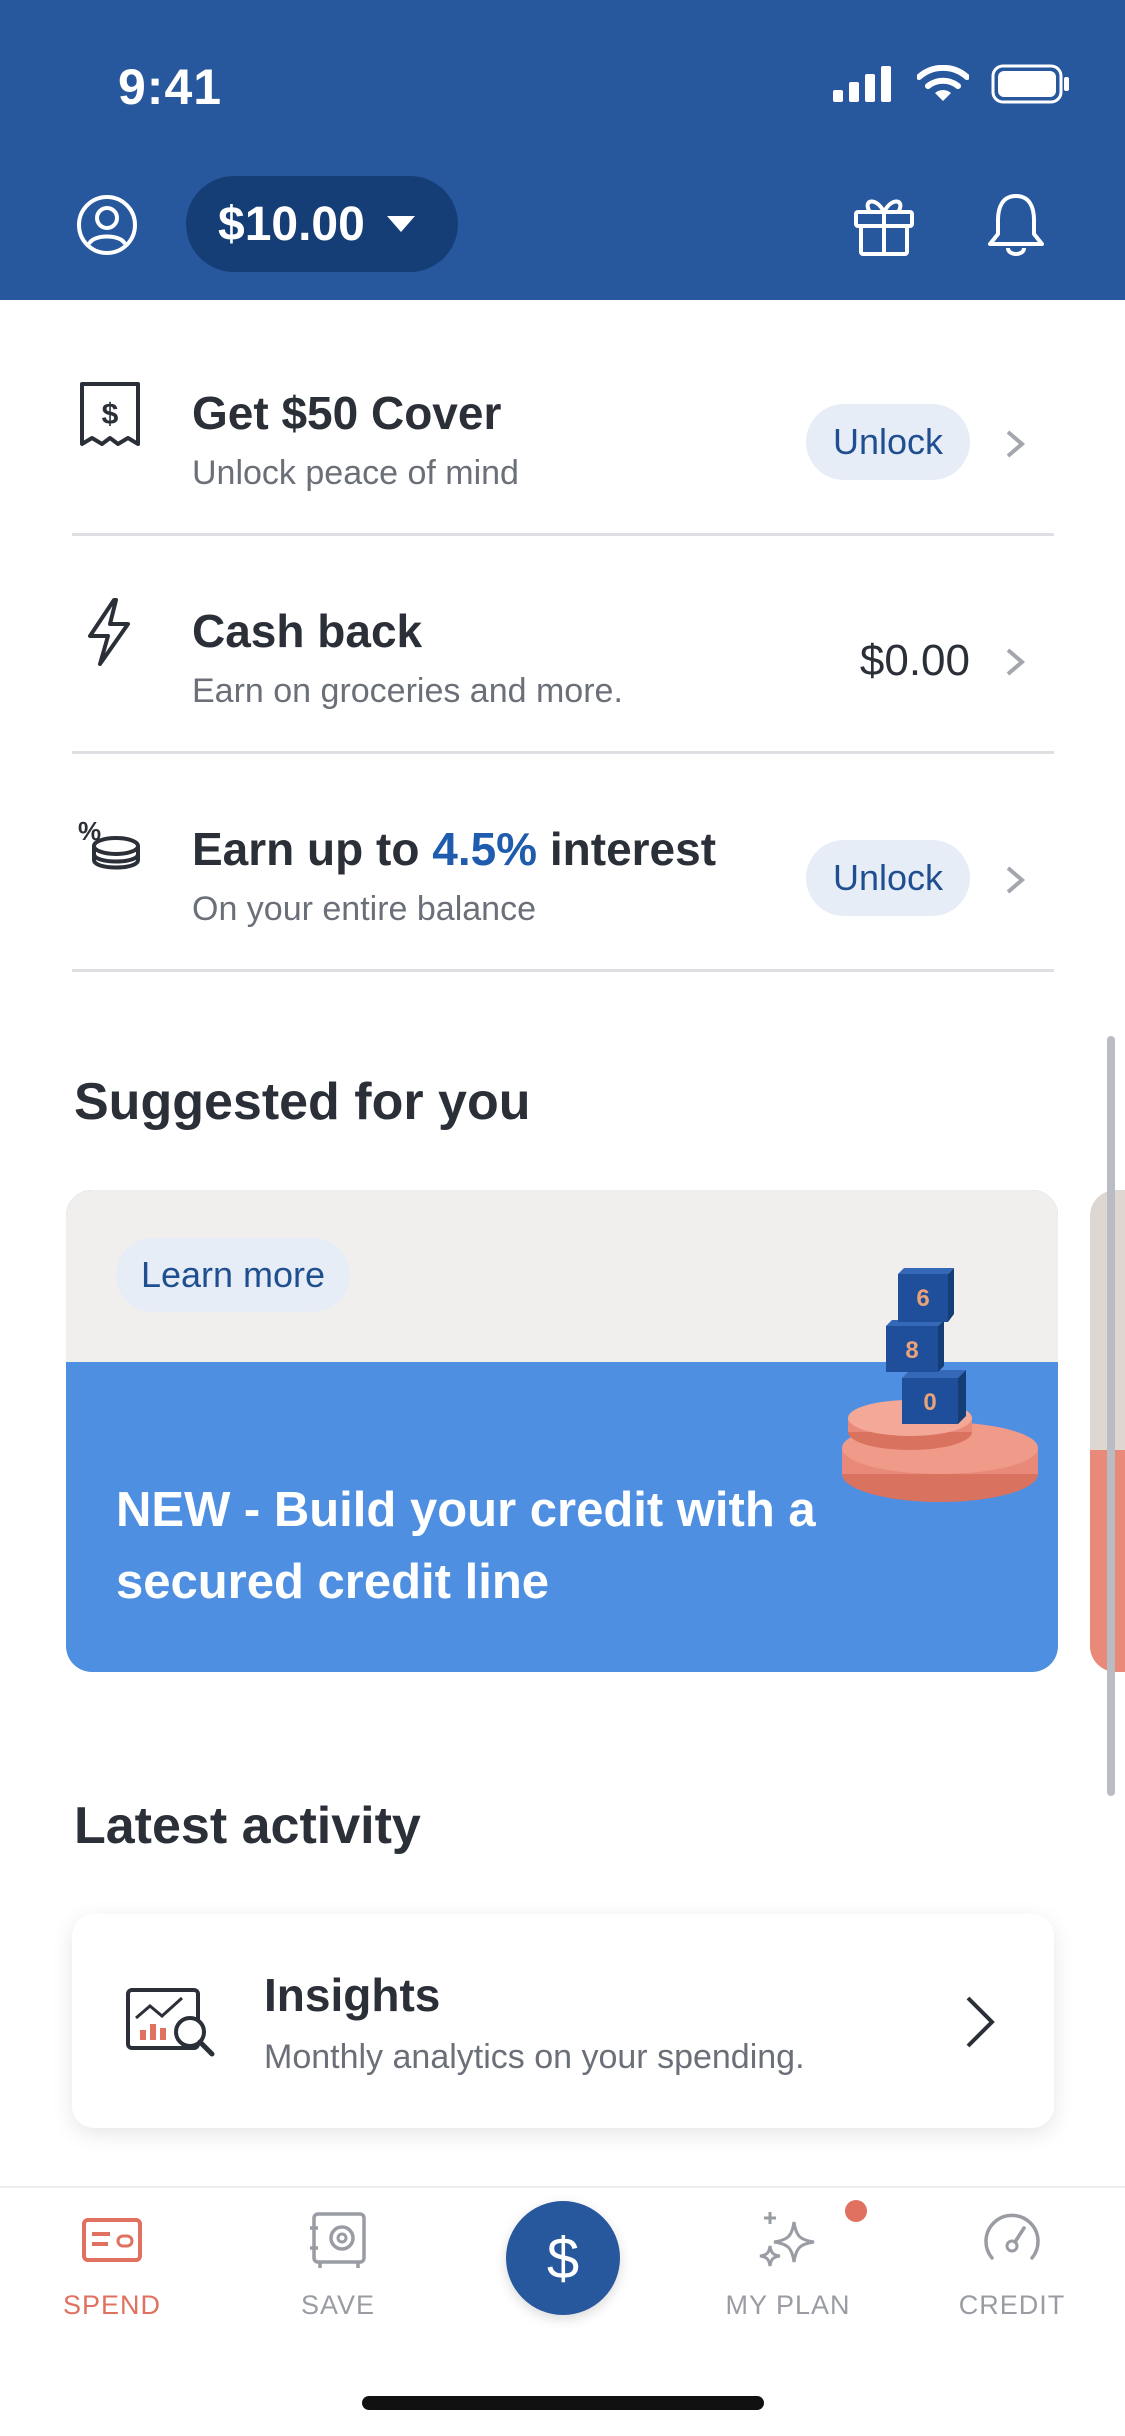 Image resolution: width=1125 pixels, height=2436 pixels. I want to click on learn-more-button: Learn more, so click(233, 1275).